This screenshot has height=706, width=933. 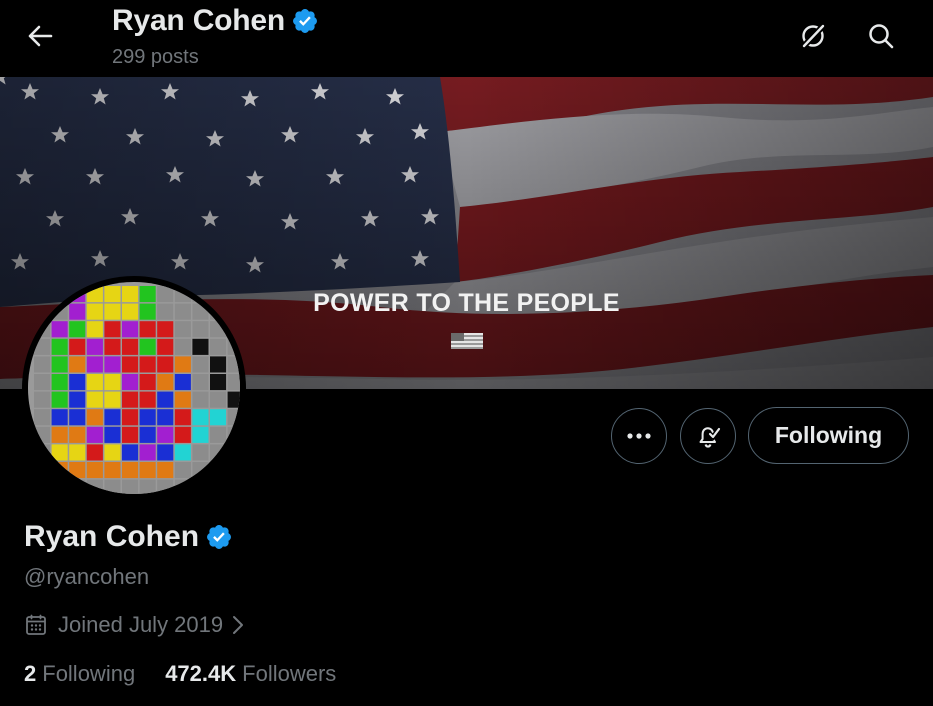 I want to click on profile-header: Ryan Cohen 299 posts, so click(x=466, y=38).